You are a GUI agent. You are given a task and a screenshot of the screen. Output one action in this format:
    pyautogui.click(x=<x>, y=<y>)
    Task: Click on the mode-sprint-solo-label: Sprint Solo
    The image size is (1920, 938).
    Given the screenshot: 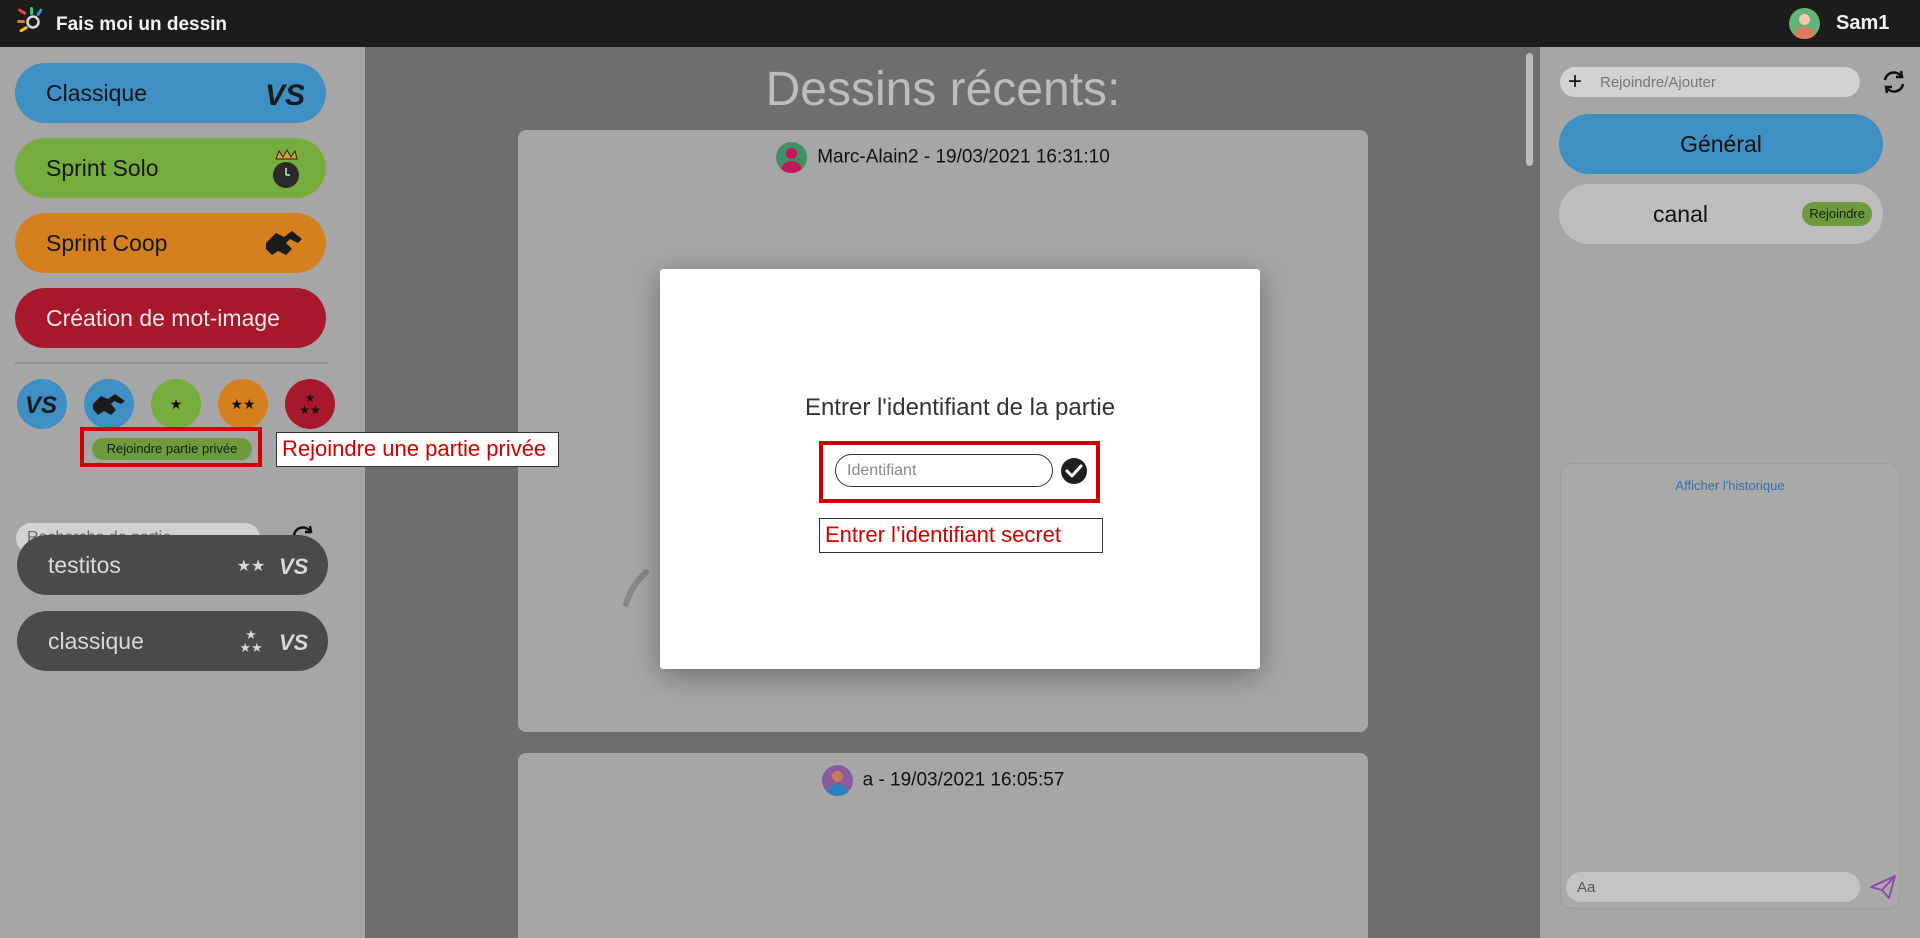 What is the action you would take?
    pyautogui.click(x=102, y=168)
    